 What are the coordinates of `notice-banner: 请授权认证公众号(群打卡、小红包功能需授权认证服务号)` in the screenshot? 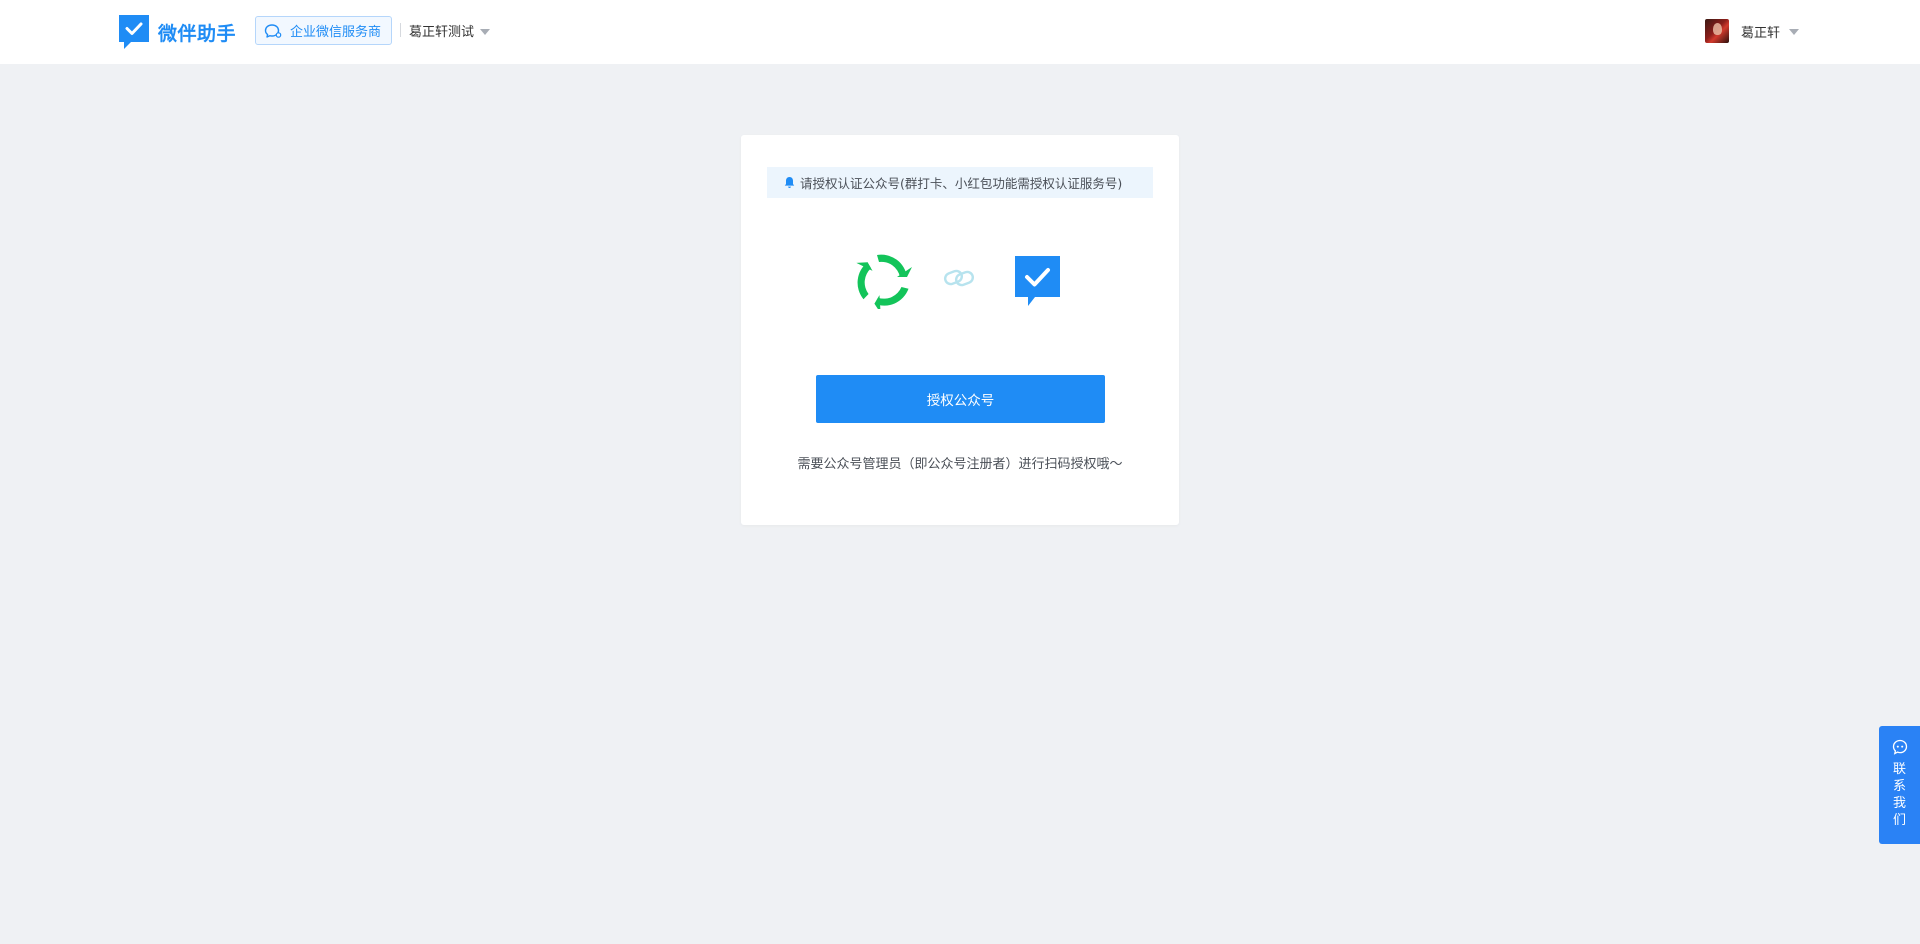 It's located at (960, 182).